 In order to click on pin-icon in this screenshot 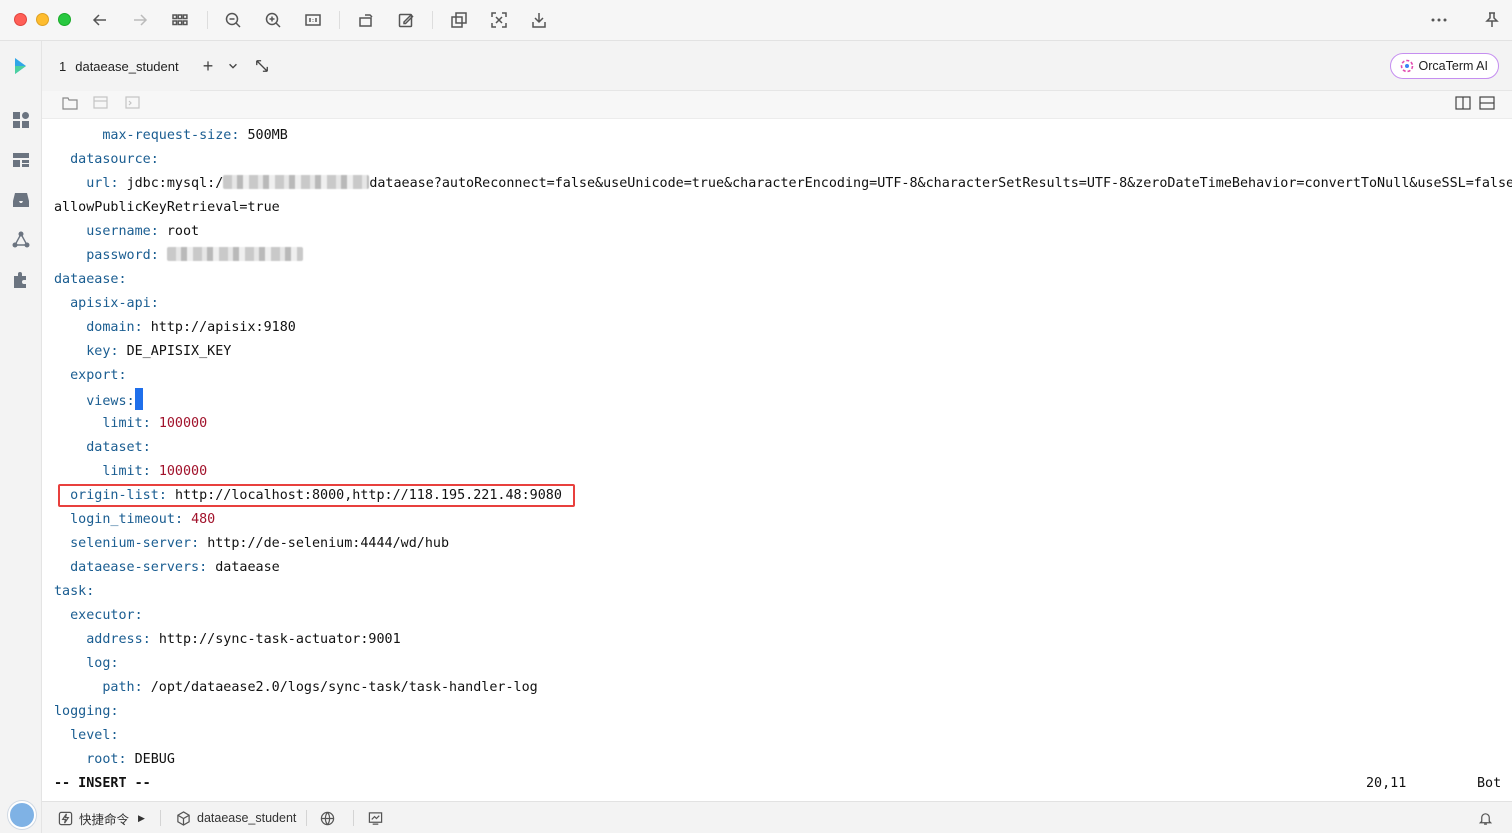, I will do `click(1492, 20)`.